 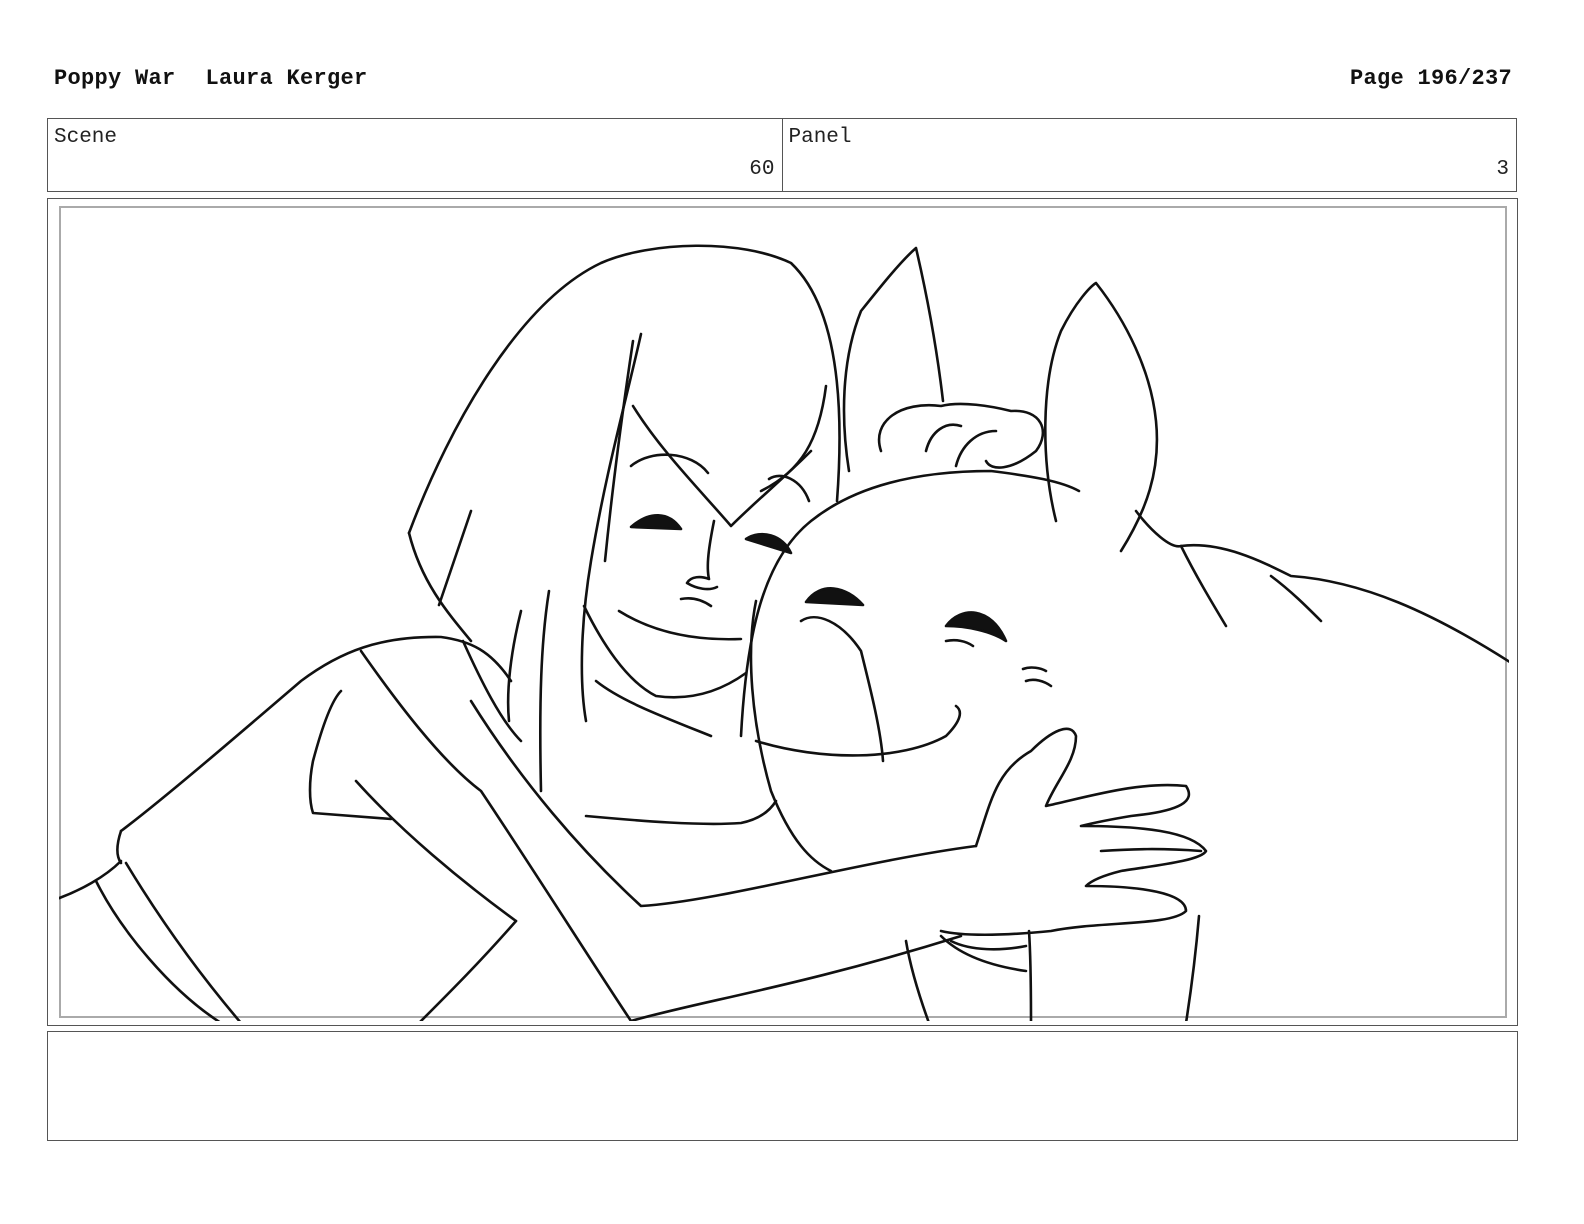 I want to click on scene-number: 60, so click(x=762, y=169).